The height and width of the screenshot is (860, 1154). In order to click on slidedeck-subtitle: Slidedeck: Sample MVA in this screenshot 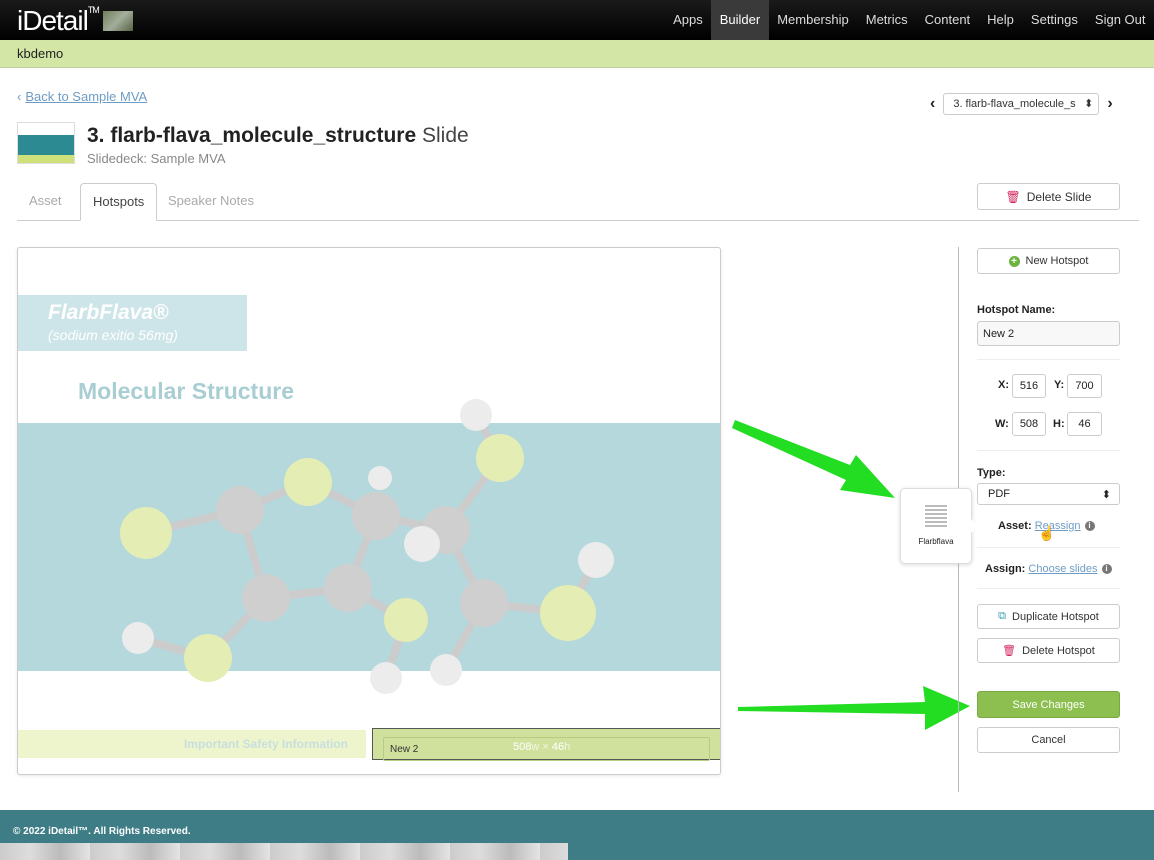, I will do `click(156, 158)`.